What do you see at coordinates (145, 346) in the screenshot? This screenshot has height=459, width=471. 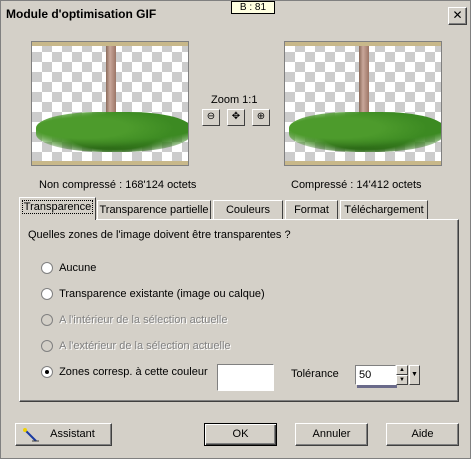 I see `option-label: A l'extérieur de la sélection actuelle` at bounding box center [145, 346].